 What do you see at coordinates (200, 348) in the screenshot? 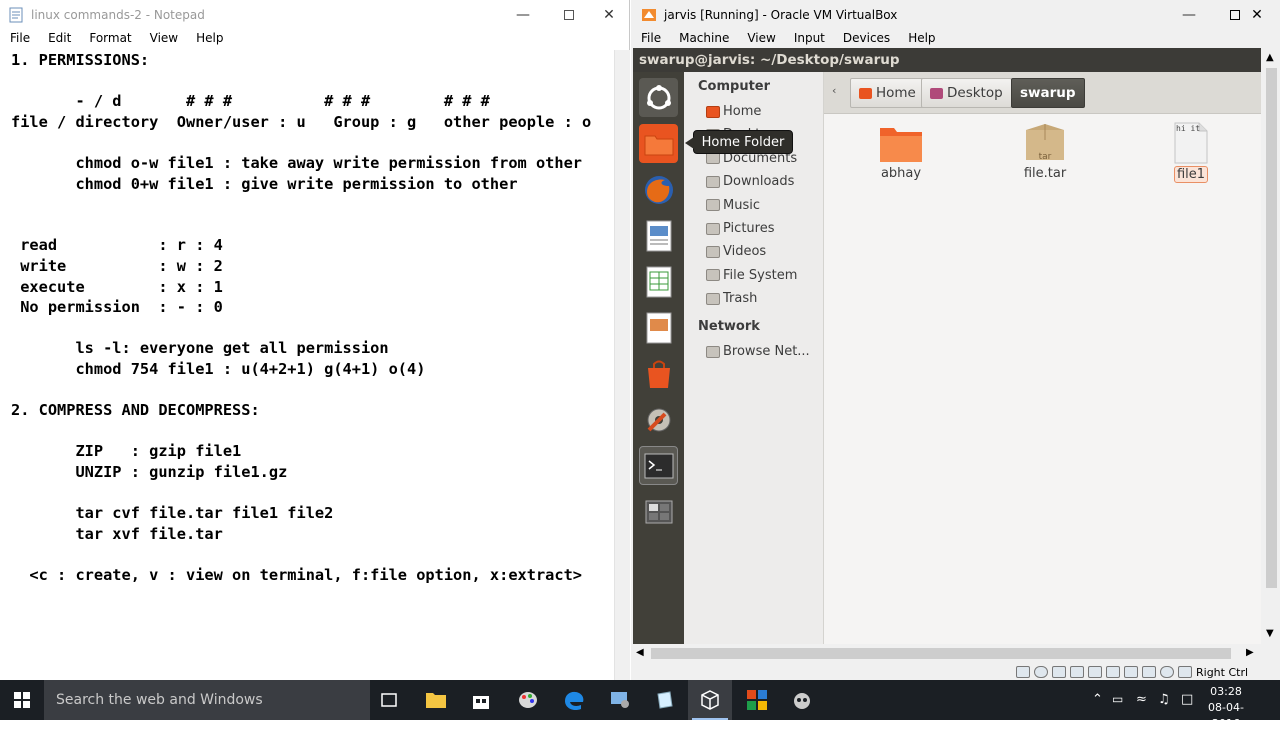
I see `notepad-line: ls -l: everyone get all permission` at bounding box center [200, 348].